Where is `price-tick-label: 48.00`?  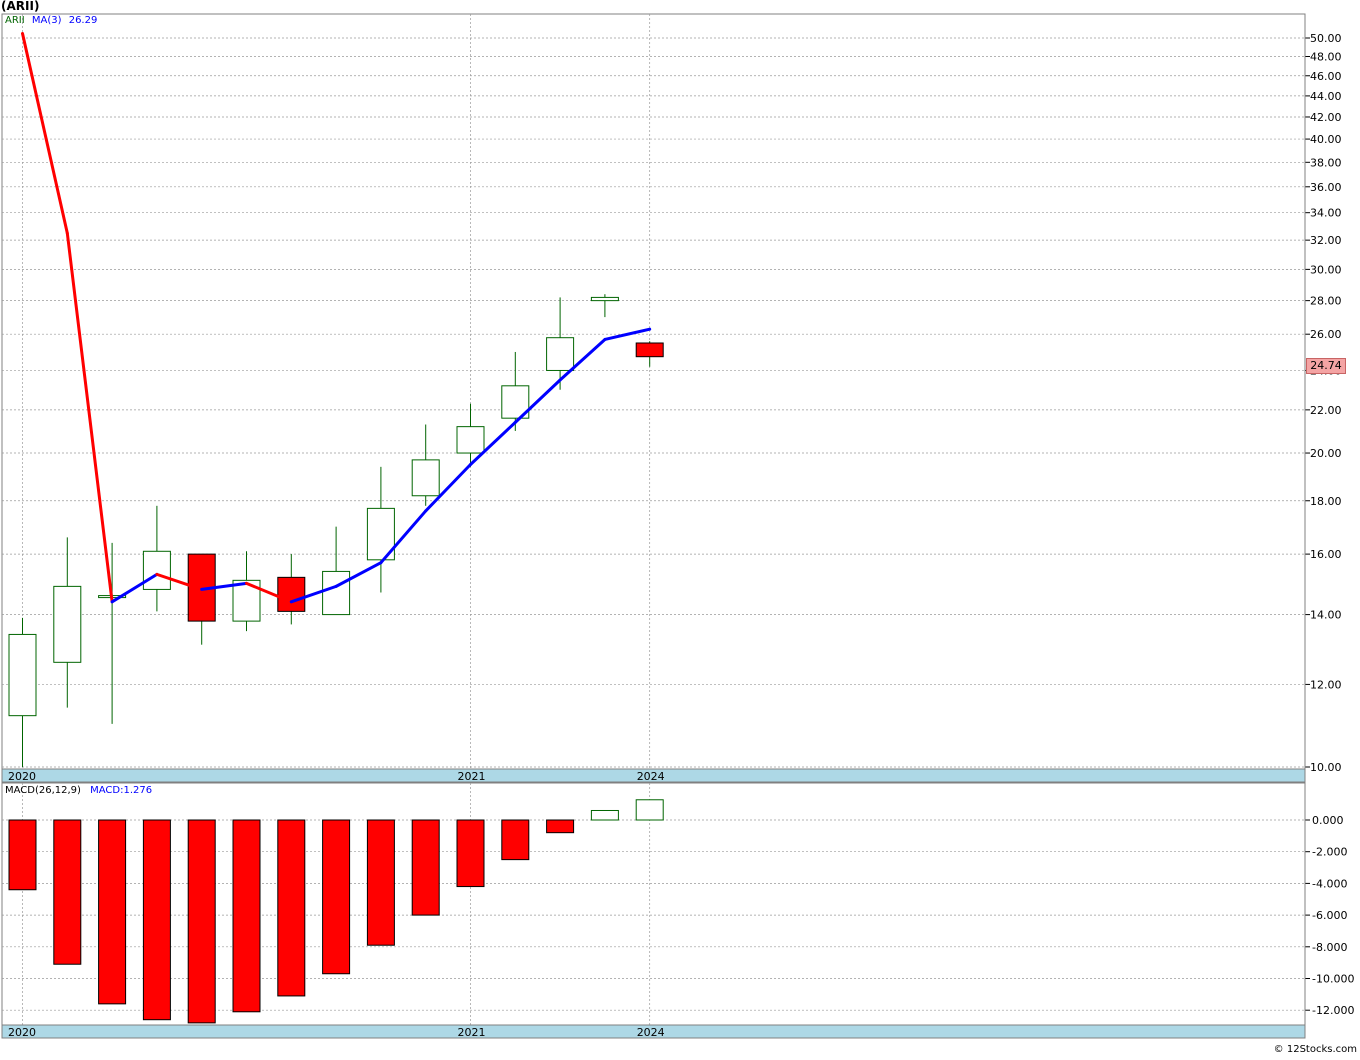 price-tick-label: 48.00 is located at coordinates (1326, 56).